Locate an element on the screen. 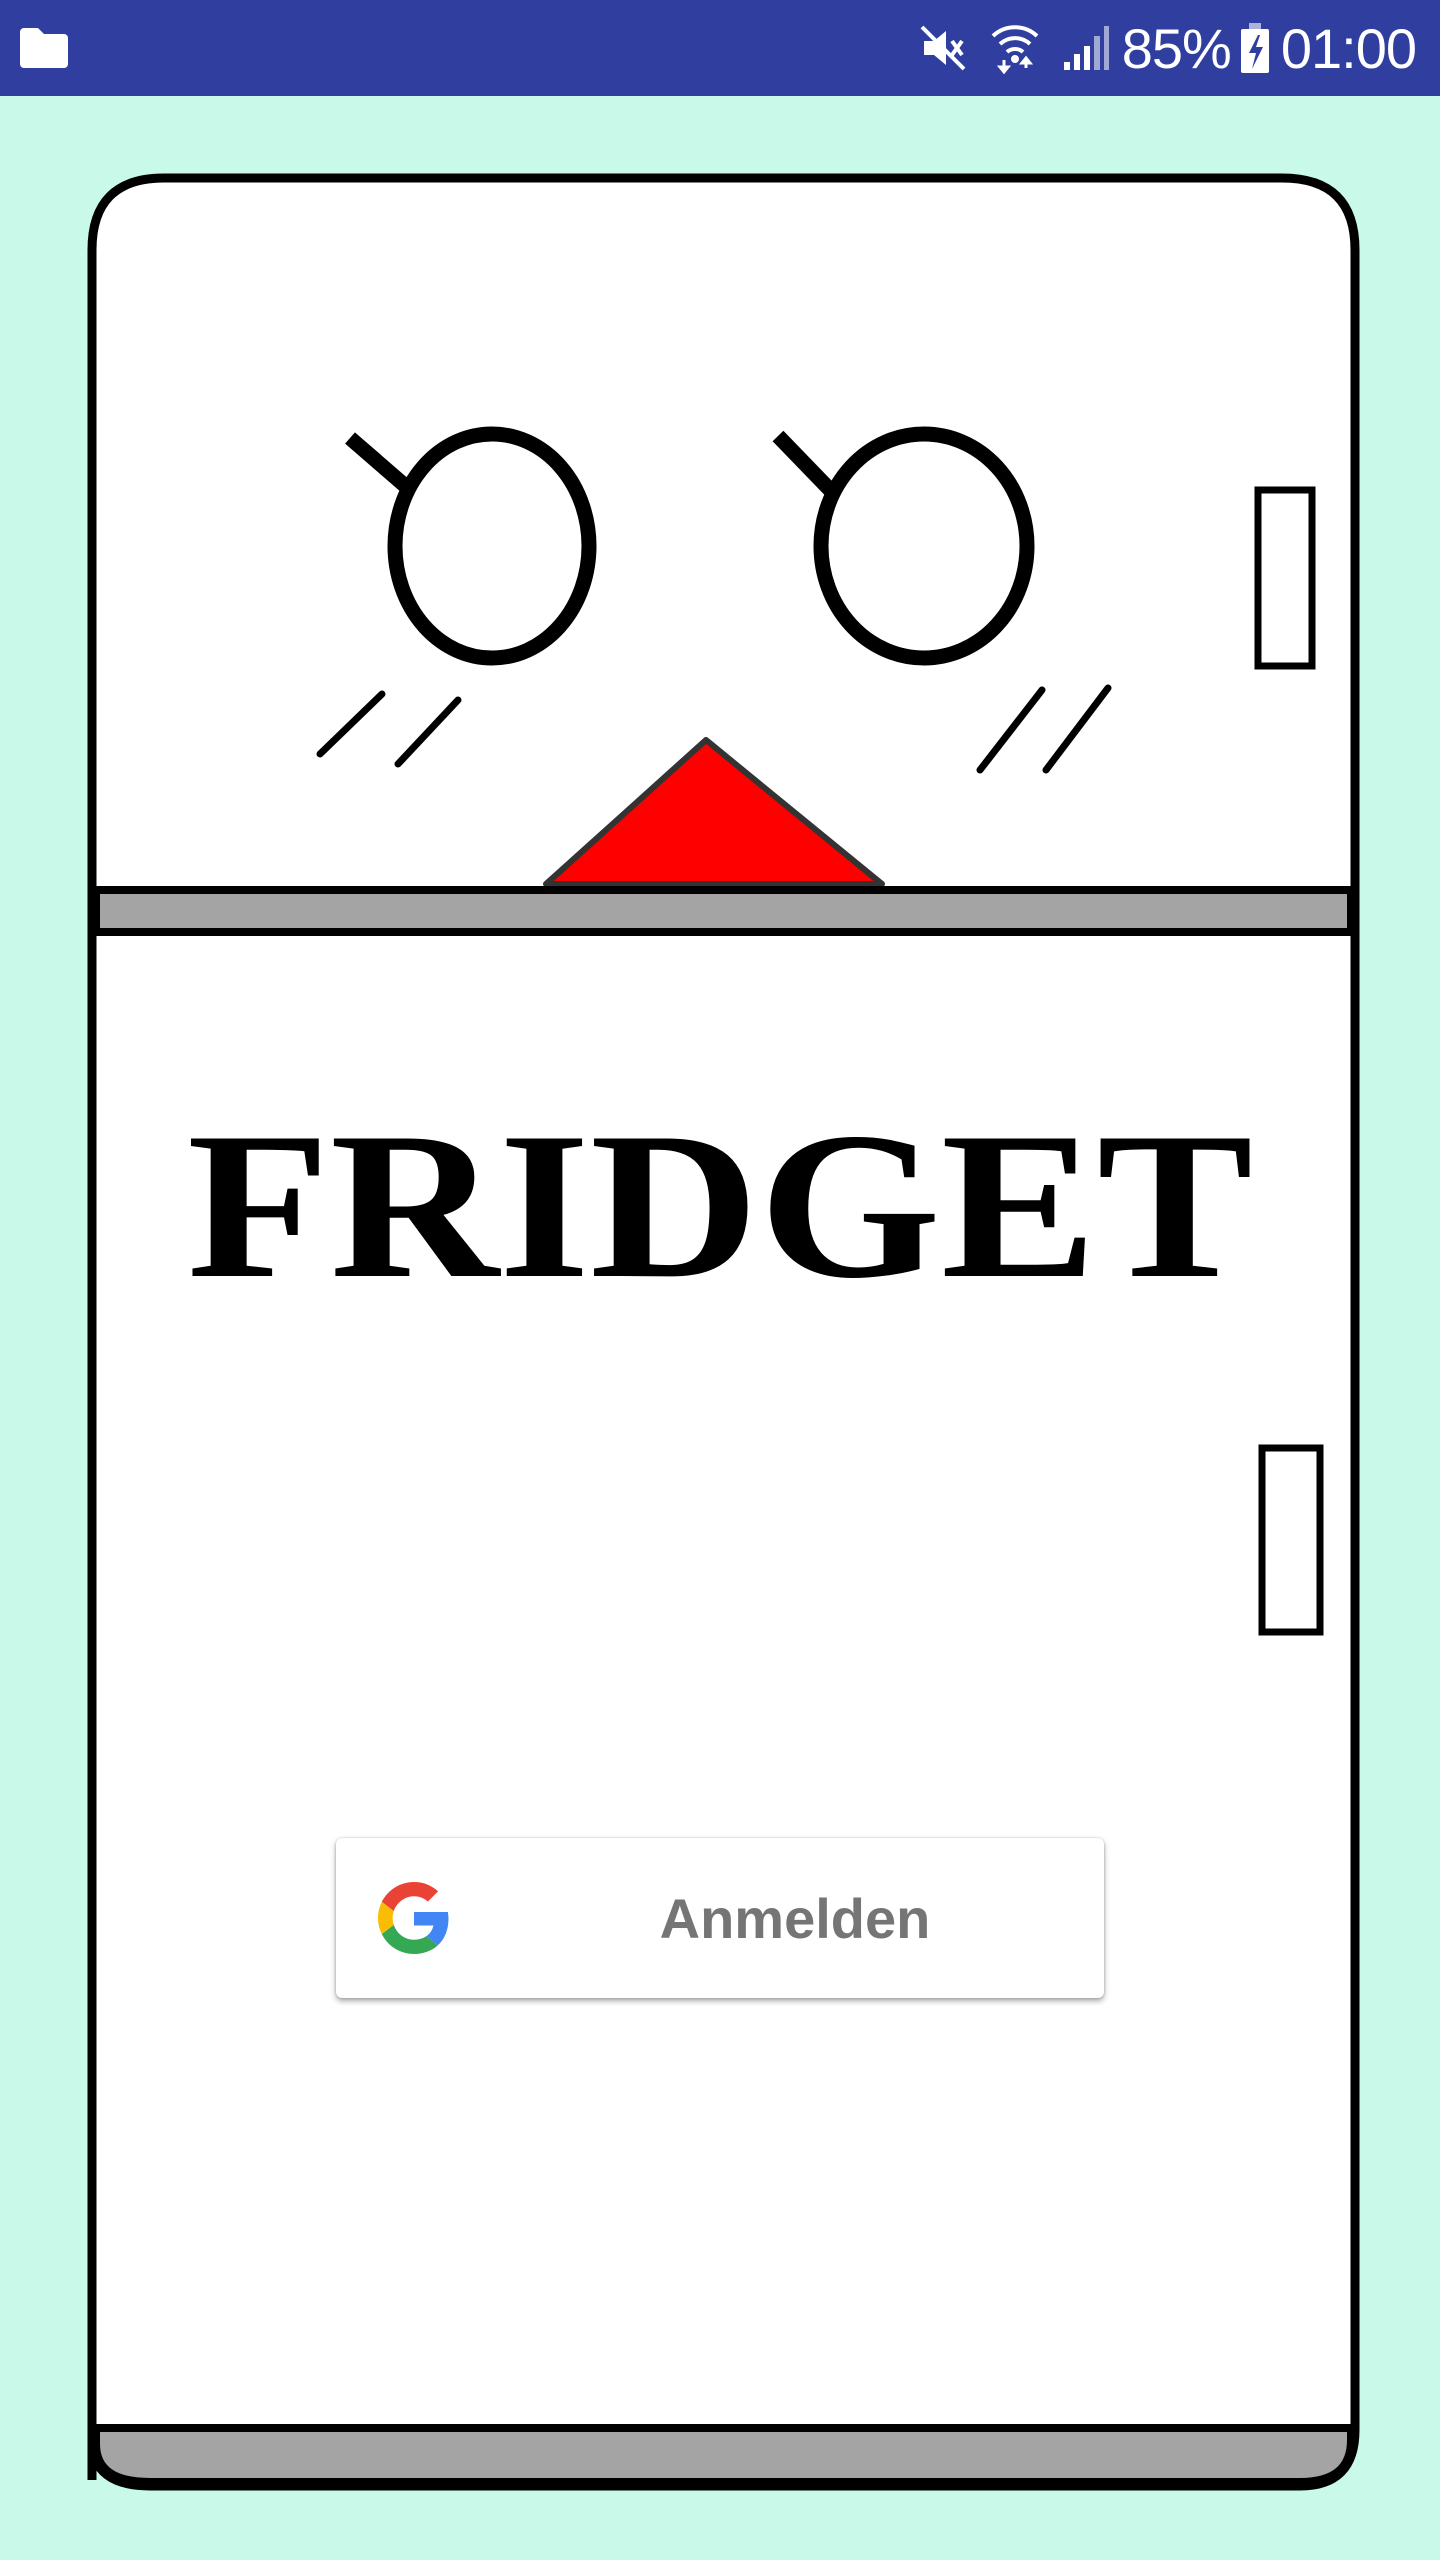  freezer-divider is located at coordinates (723, 911).